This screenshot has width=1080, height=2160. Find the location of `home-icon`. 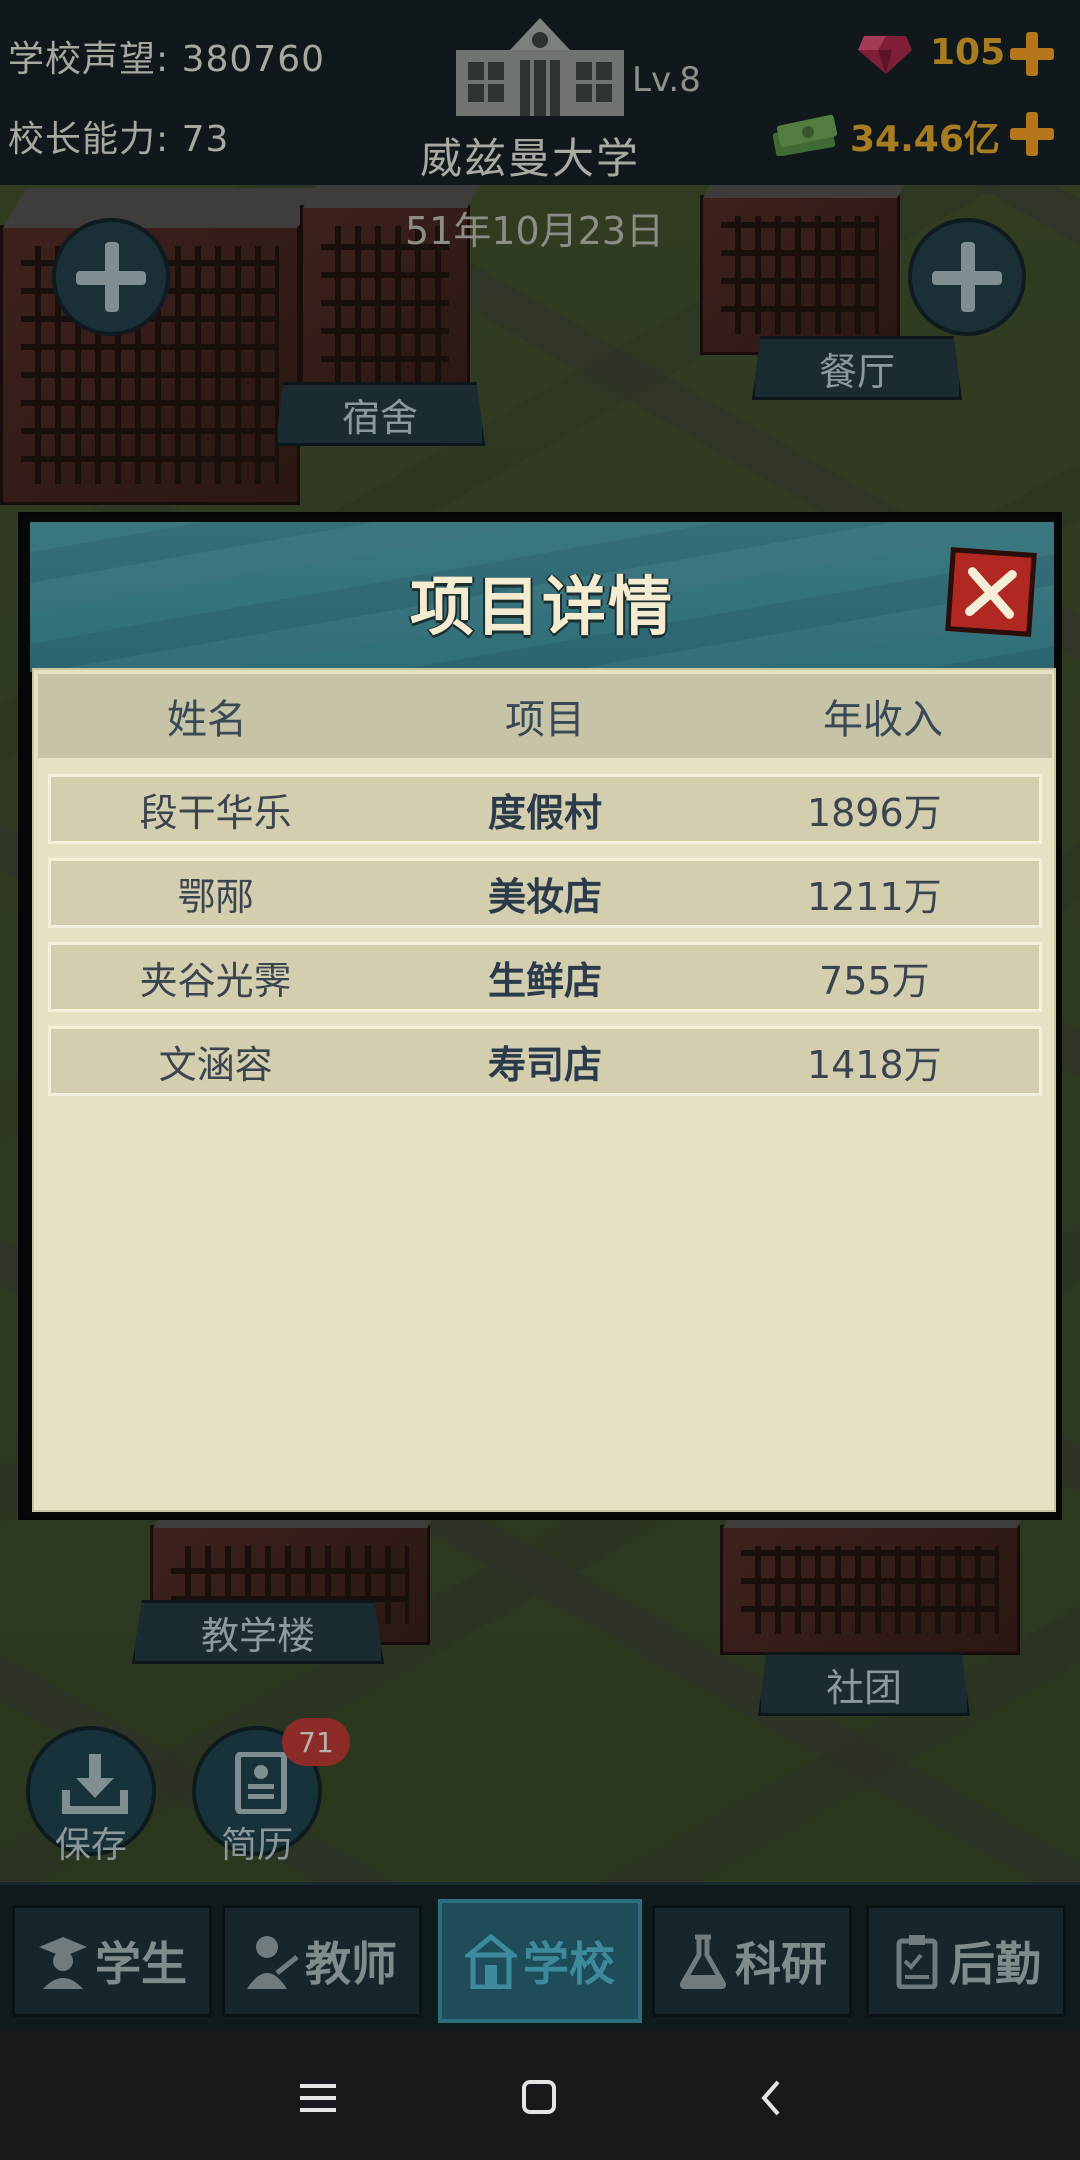

home-icon is located at coordinates (540, 2098).